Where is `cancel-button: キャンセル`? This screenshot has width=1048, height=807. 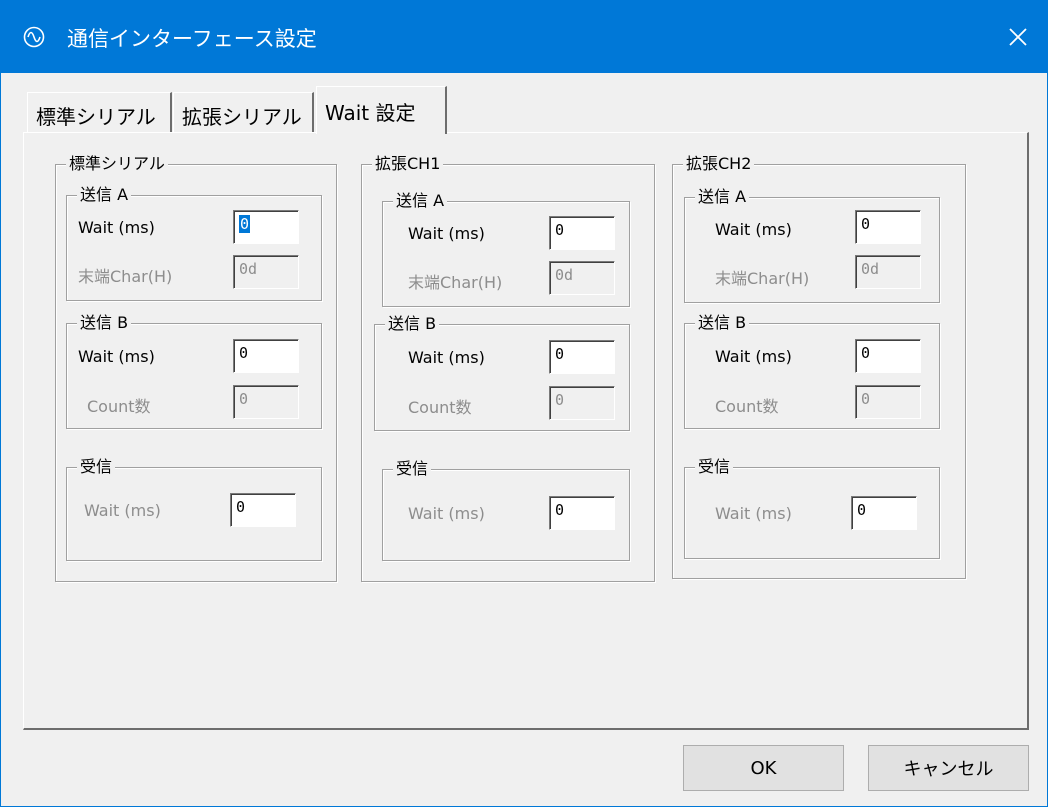 cancel-button: キャンセル is located at coordinates (948, 768).